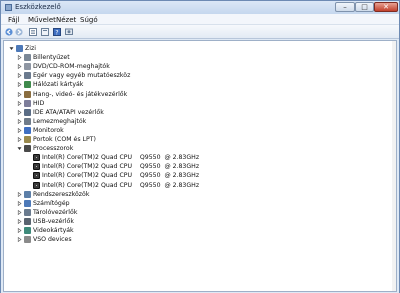  Describe the element at coordinates (71, 67) in the screenshot. I see `tree-node-label: DVD/CD-ROM-meghajtók` at that location.